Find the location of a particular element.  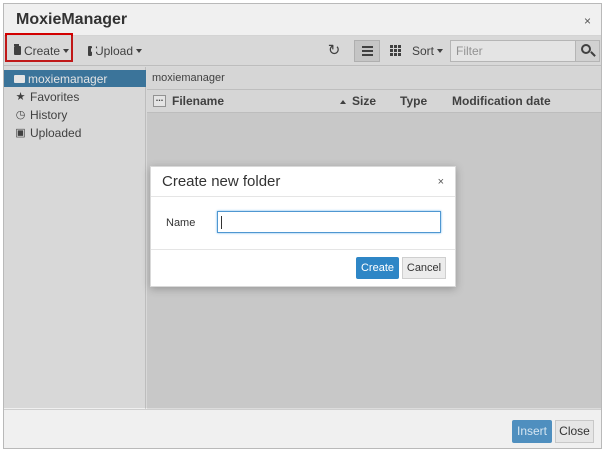

folder-name-field is located at coordinates (329, 222).